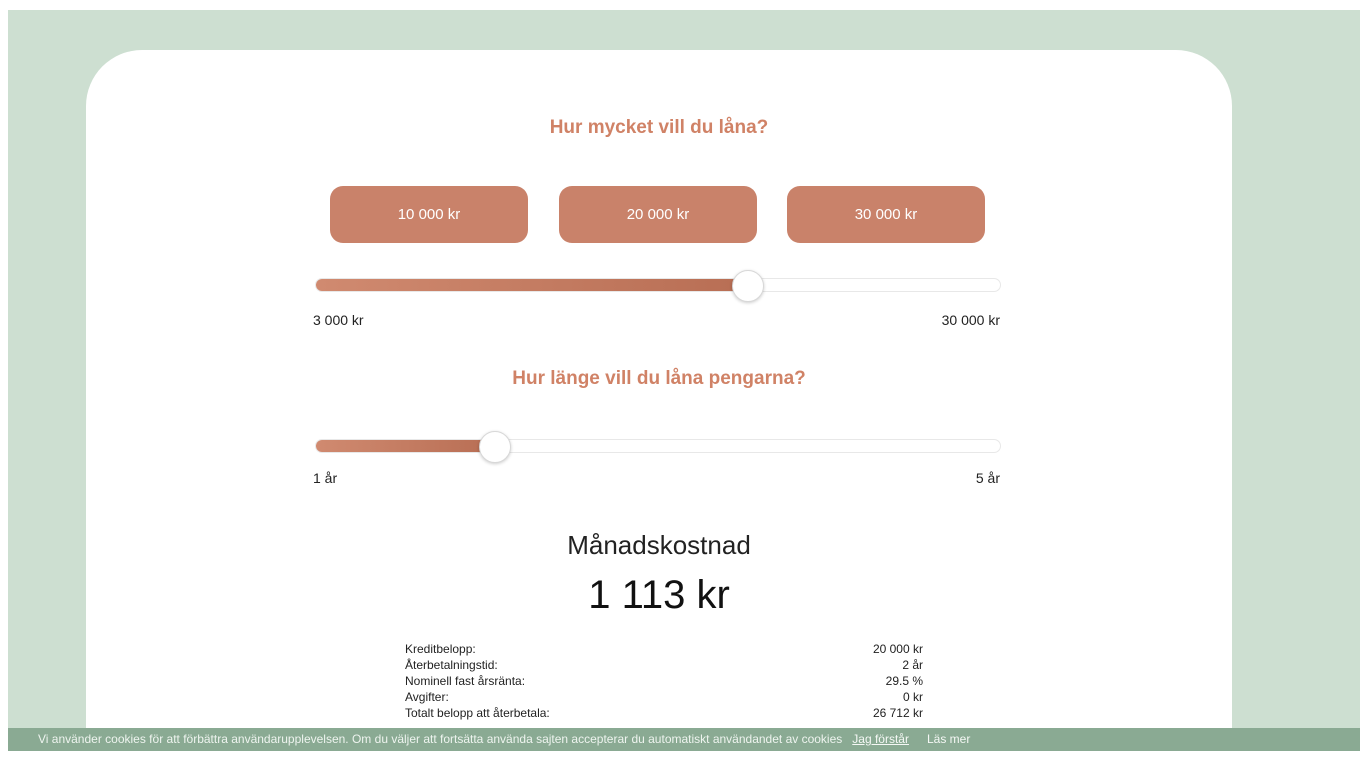 This screenshot has height=770, width=1360. Describe the element at coordinates (477, 713) in the screenshot. I see `detail-label: Totalt belopp att återbetala:` at that location.